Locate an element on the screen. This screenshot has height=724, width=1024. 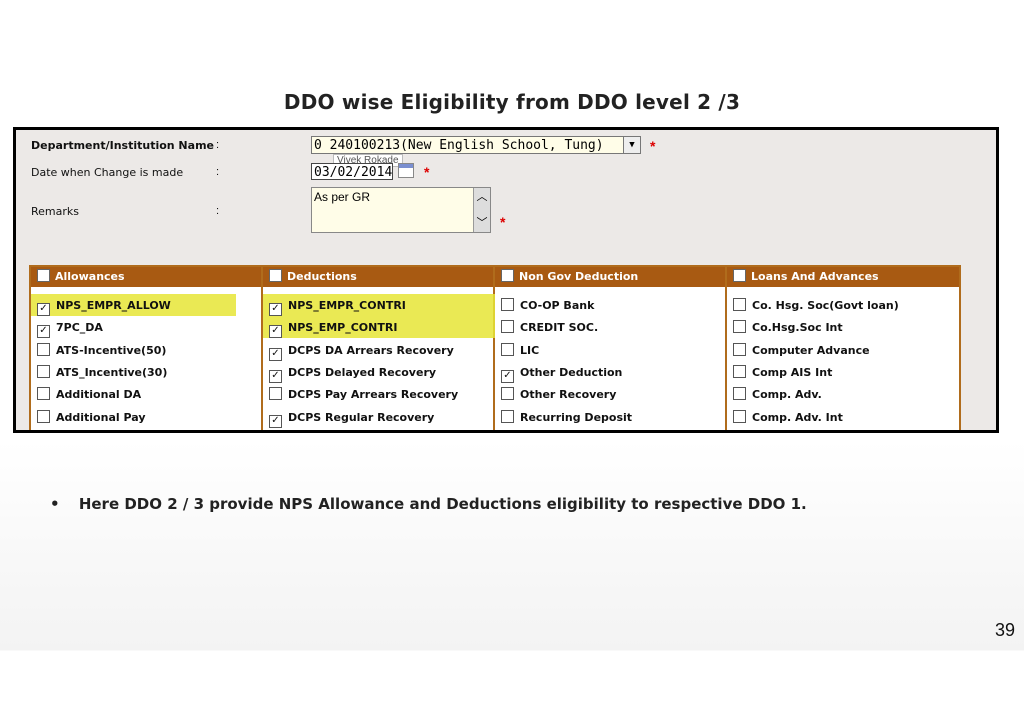
eligibility-item: ✓ NPS_EMPR_CONTRI is located at coordinates (337, 306).